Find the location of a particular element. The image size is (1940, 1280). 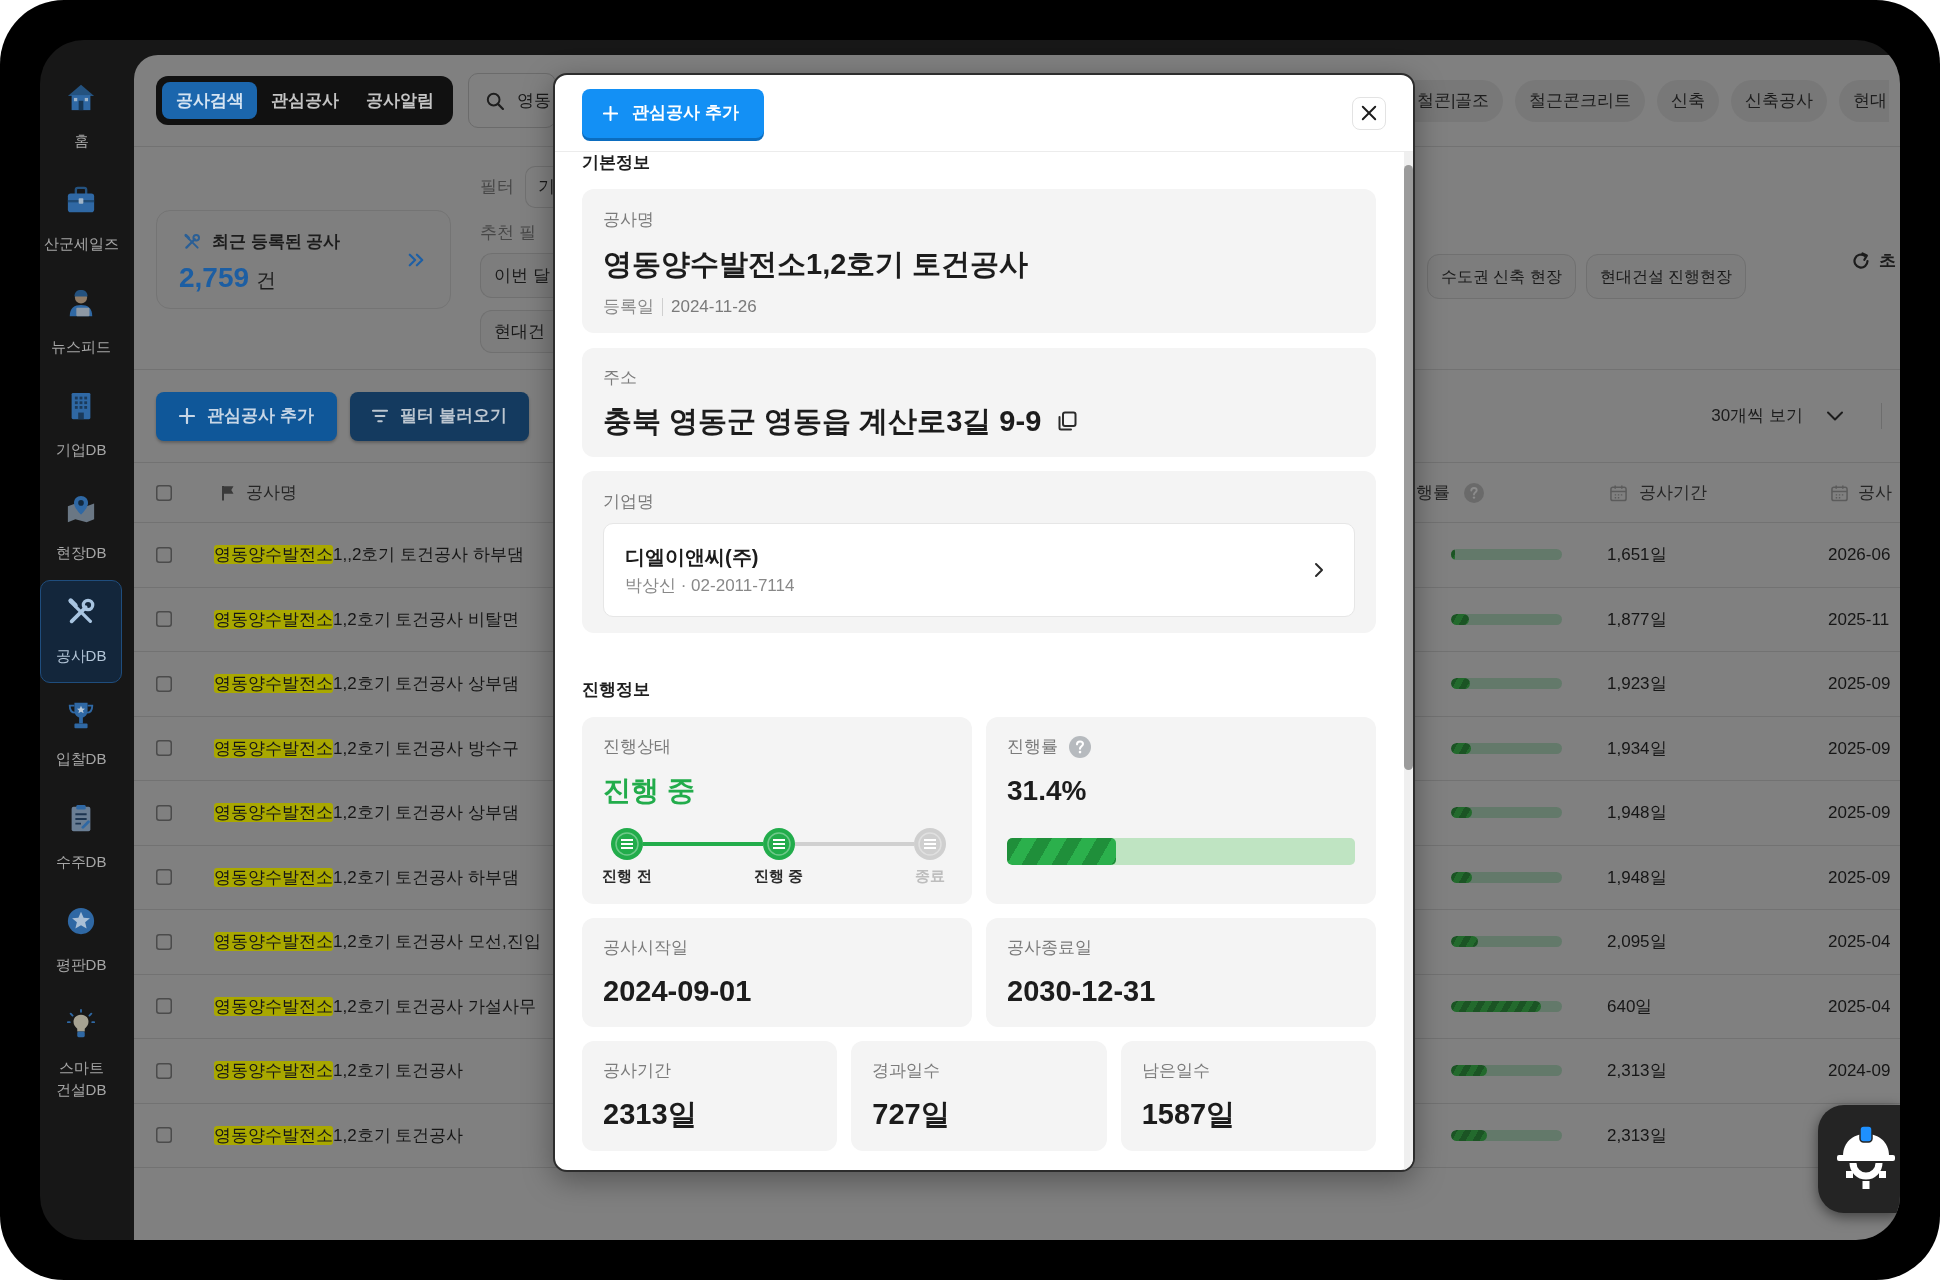

recommended-filter-chip: 이번 달 is located at coordinates (518, 275).